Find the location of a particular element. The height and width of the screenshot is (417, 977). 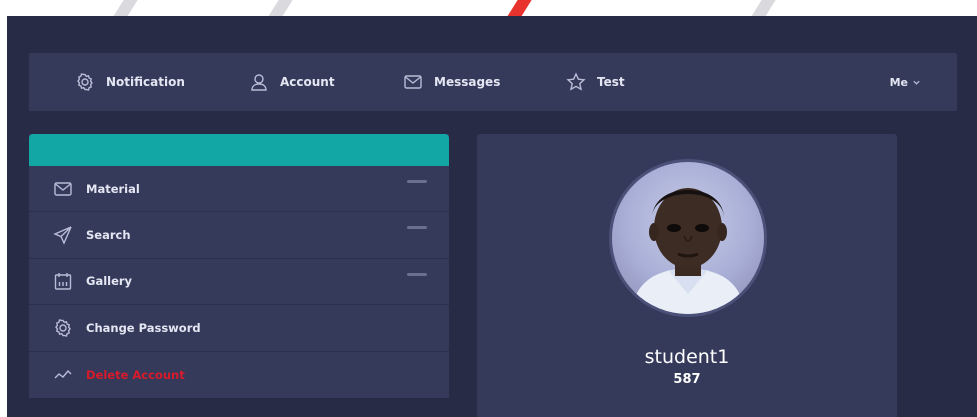

avatar is located at coordinates (688, 238).